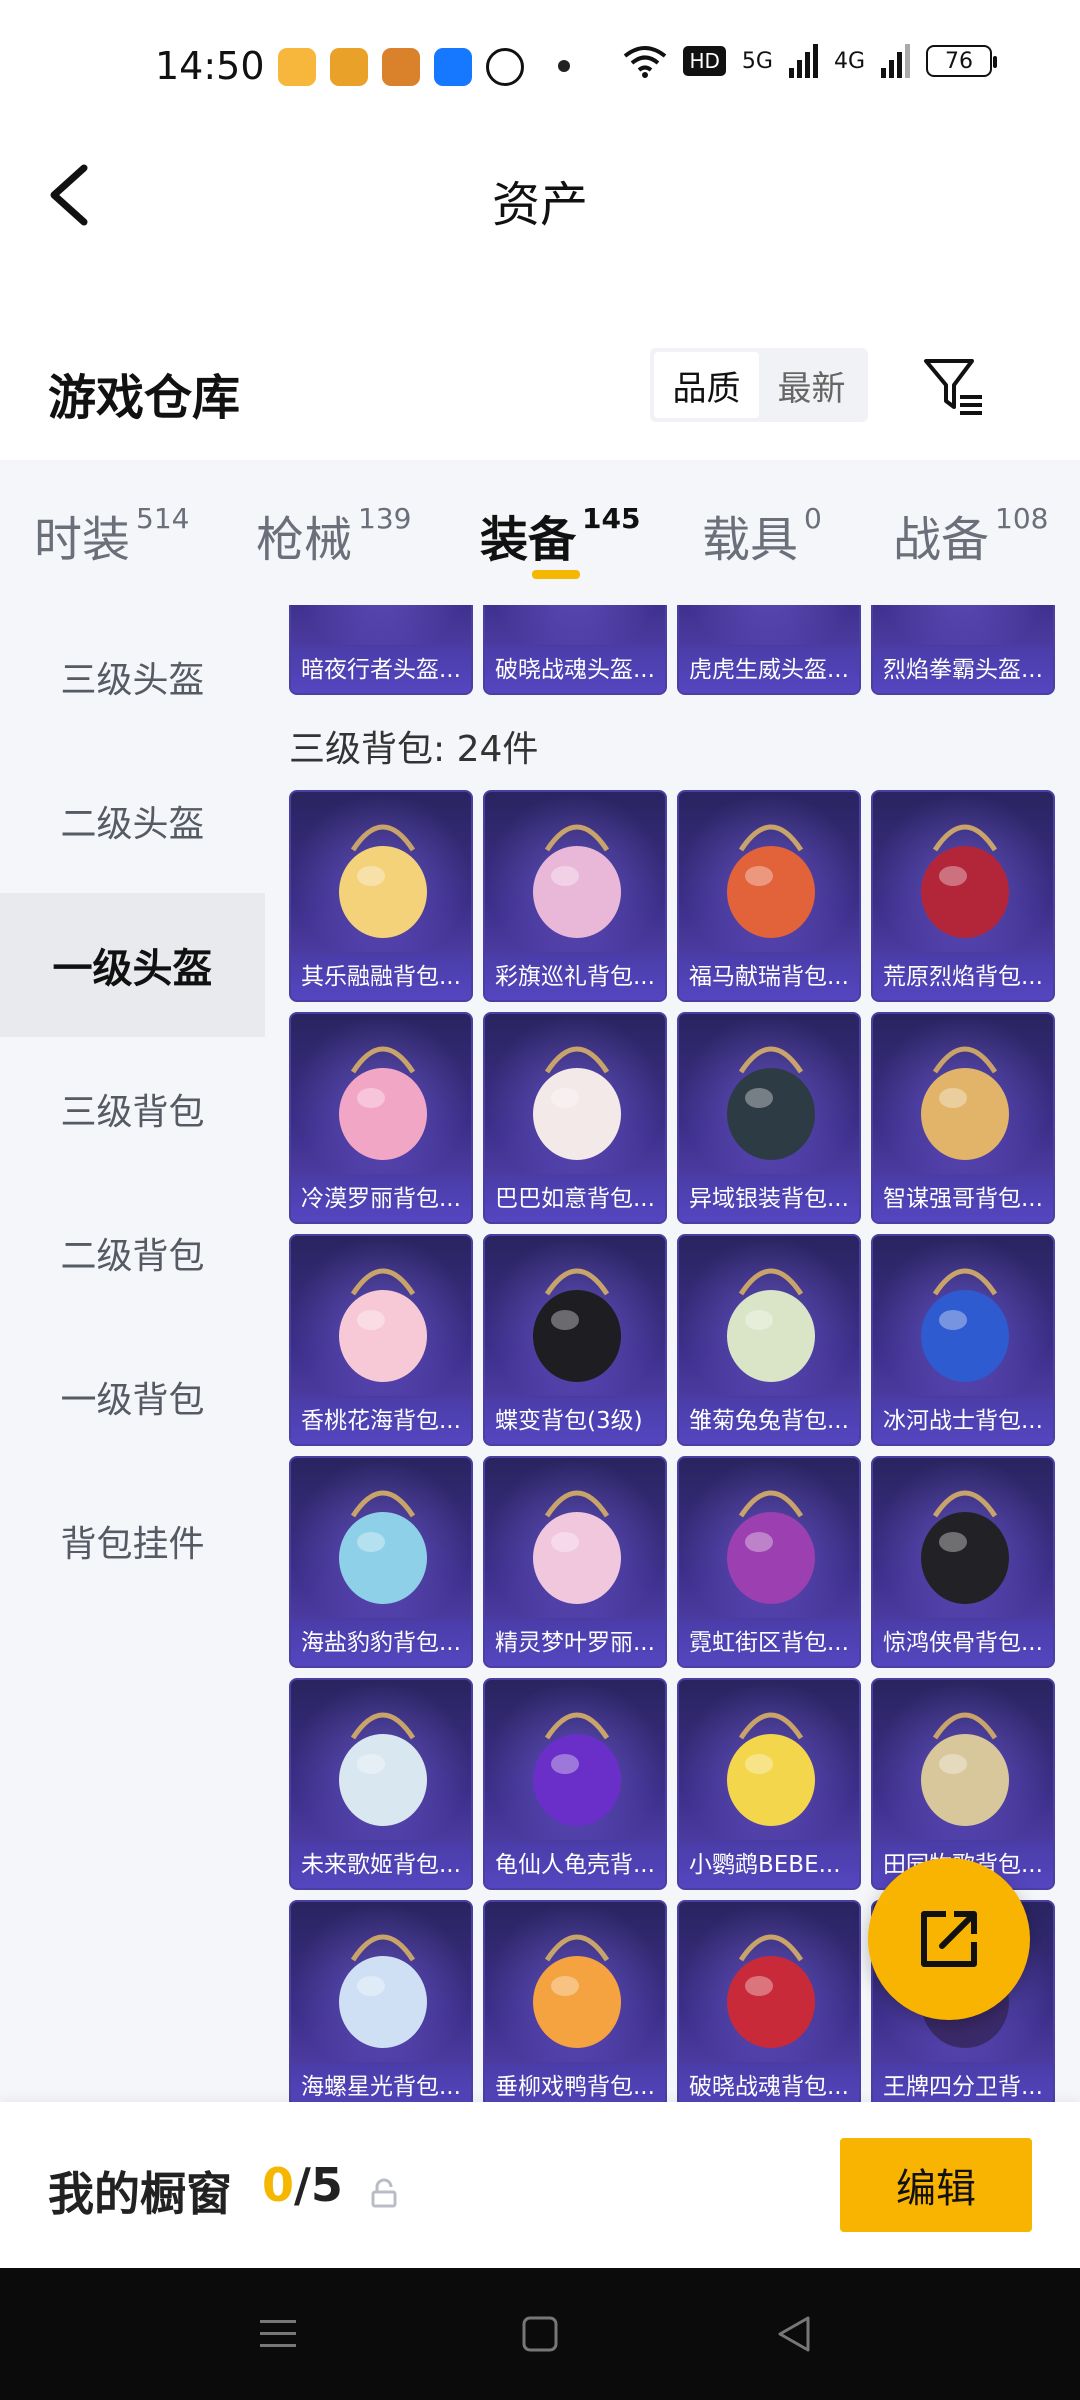 The width and height of the screenshot is (1080, 2400). I want to click on tab-label: 时装, so click(82, 540).